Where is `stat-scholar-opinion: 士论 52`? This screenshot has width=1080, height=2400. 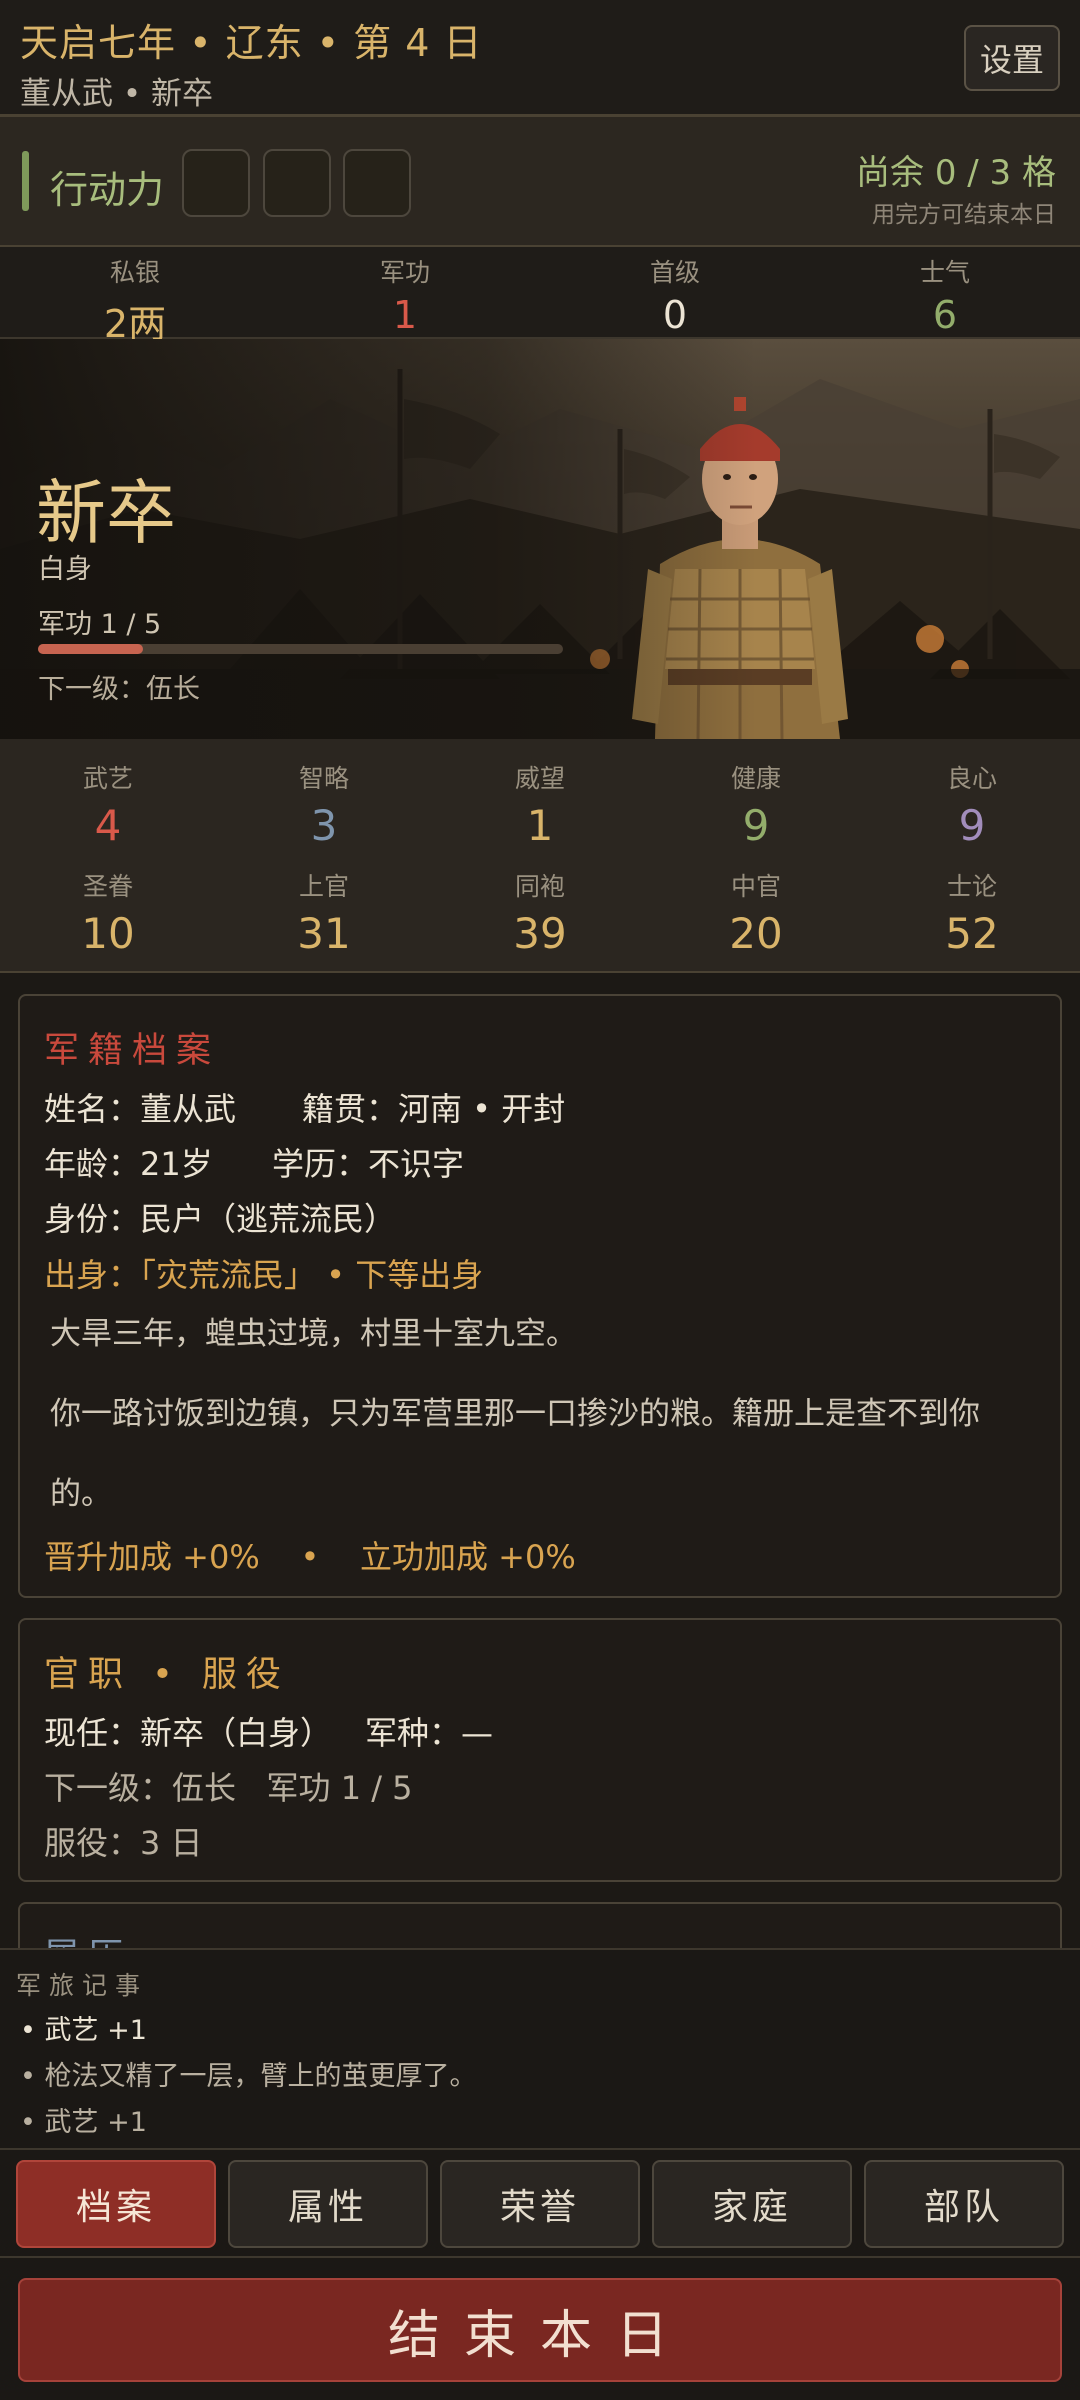
stat-scholar-opinion: 士论 52 is located at coordinates (972, 912).